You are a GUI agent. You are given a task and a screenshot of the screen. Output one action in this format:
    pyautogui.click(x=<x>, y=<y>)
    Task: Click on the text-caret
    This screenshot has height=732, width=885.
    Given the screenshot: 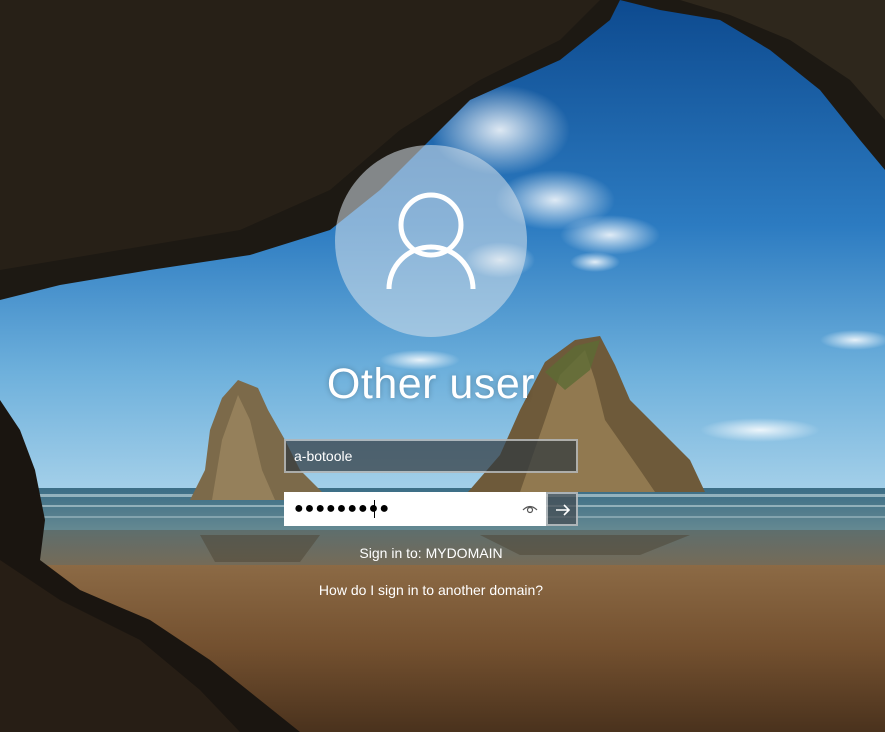 What is the action you would take?
    pyautogui.click(x=374, y=509)
    